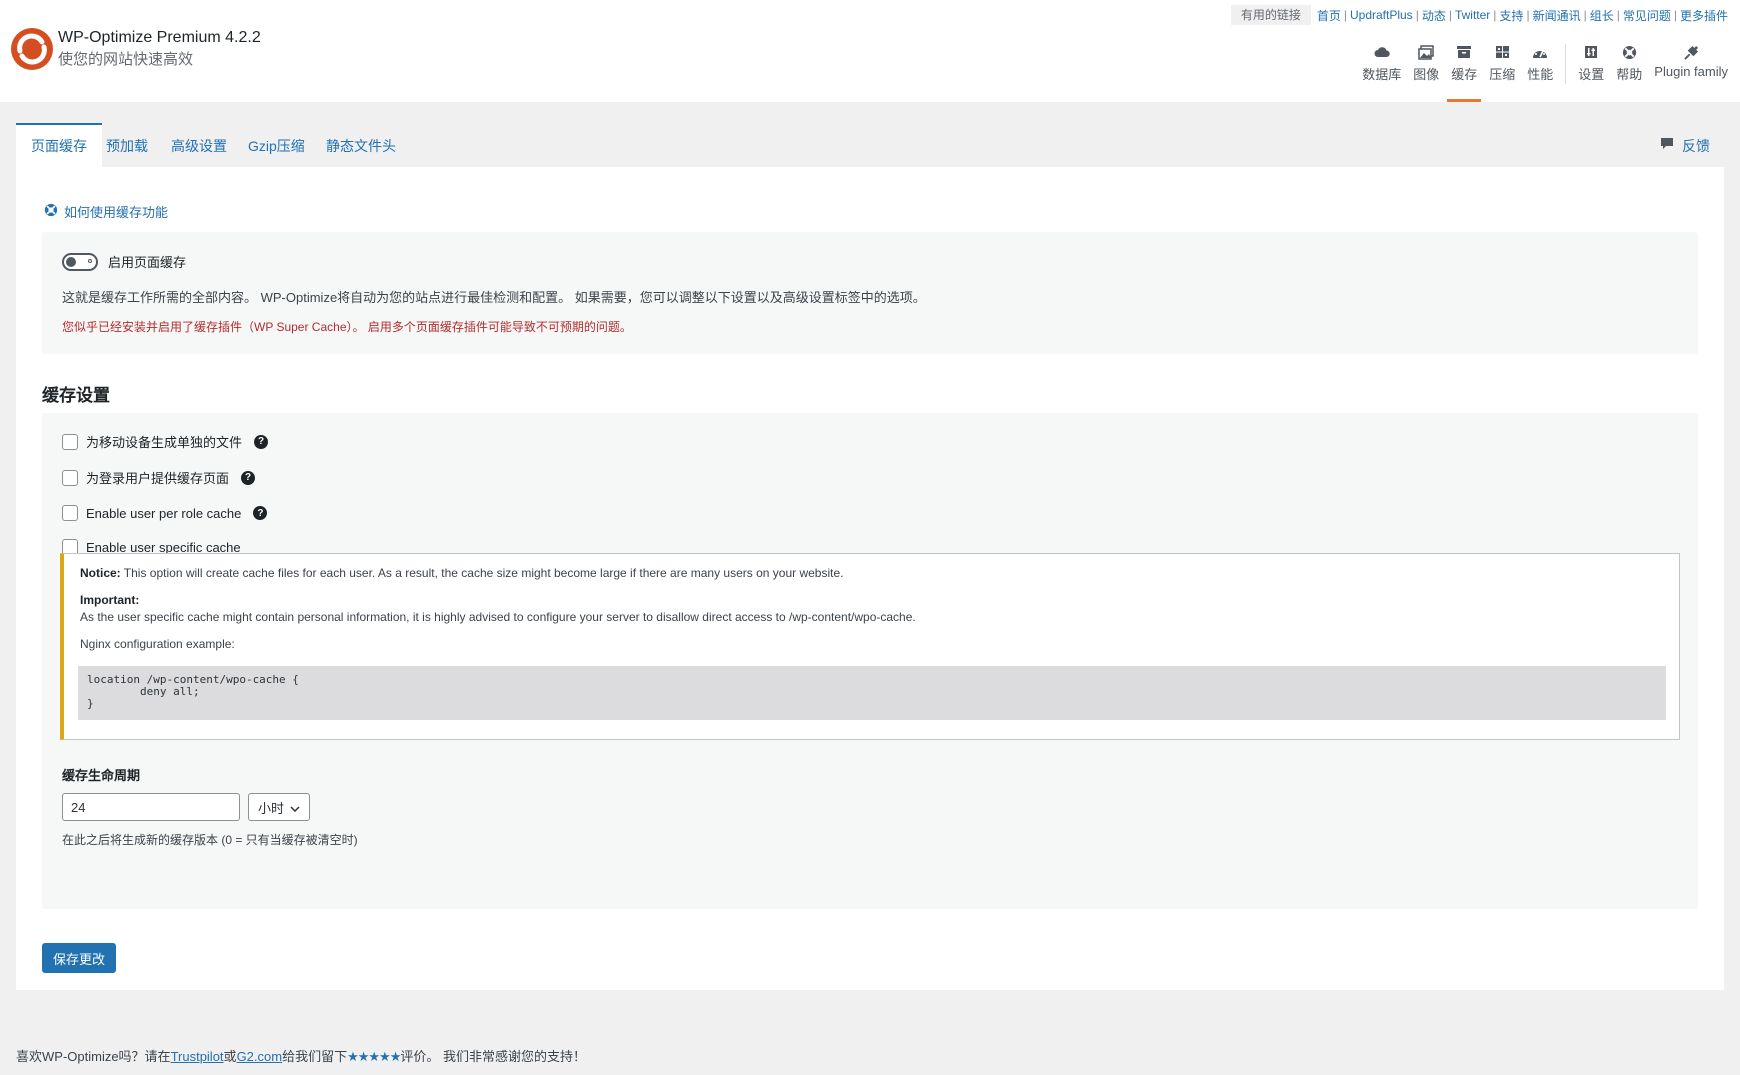  I want to click on option-label: 为移动设备生成单独的文件, so click(164, 442).